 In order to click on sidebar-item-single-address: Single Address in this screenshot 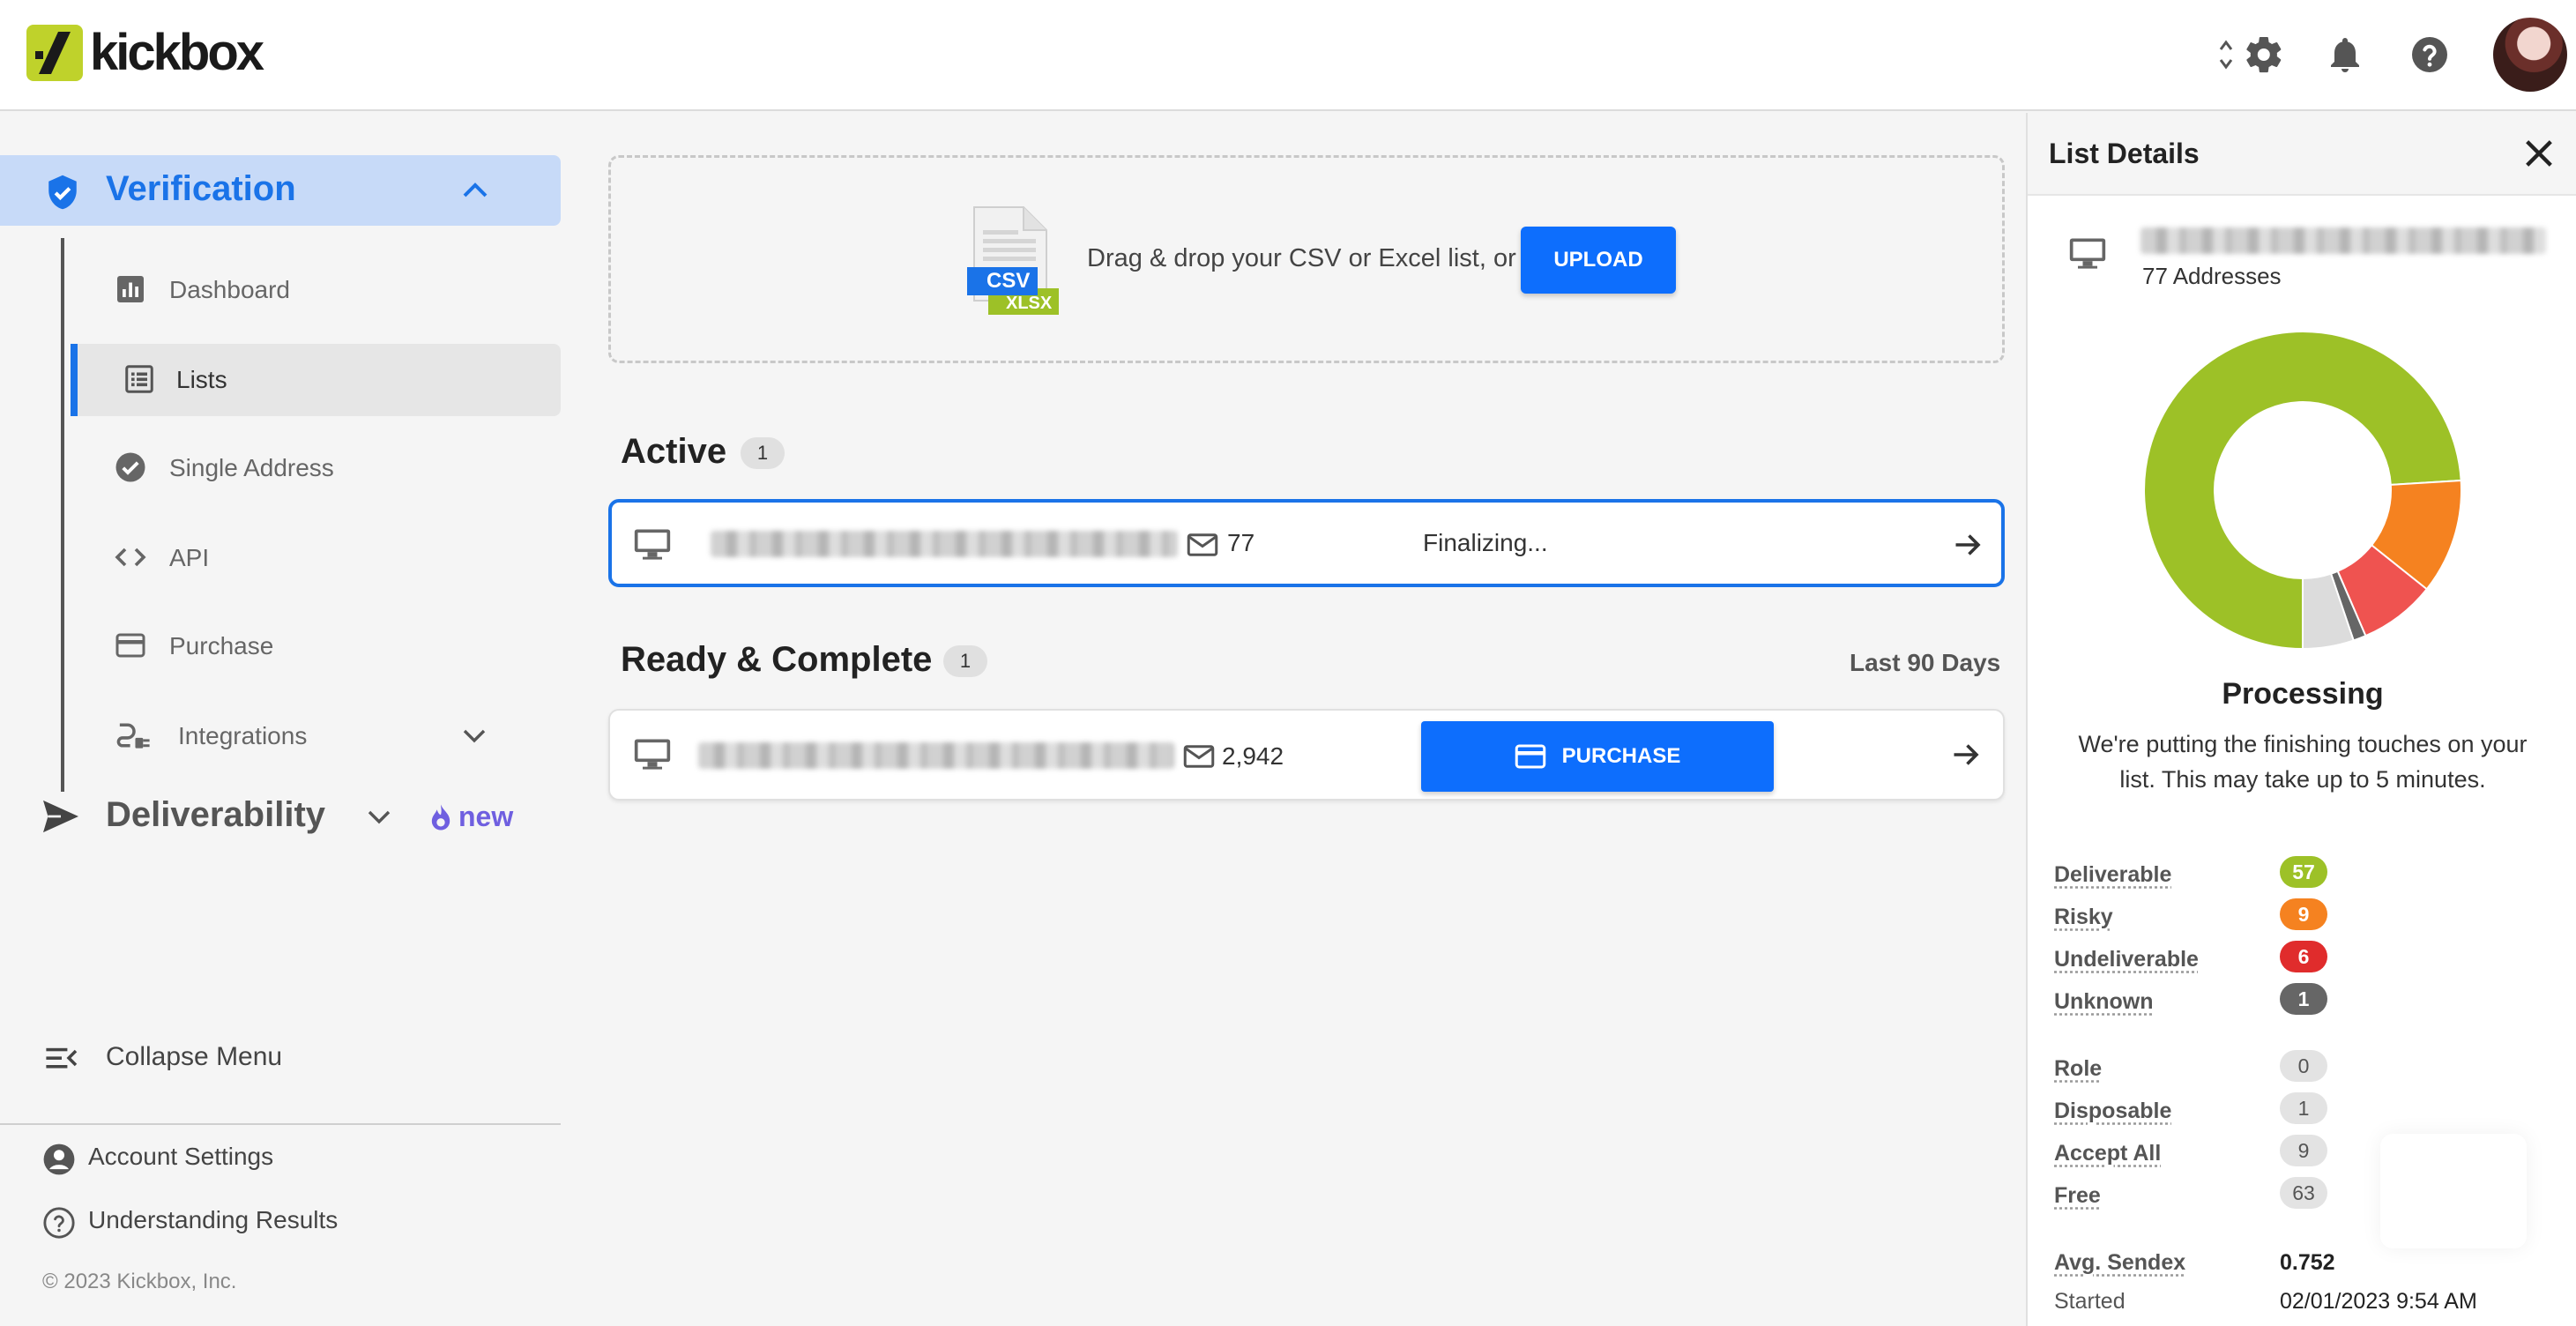, I will do `click(316, 468)`.